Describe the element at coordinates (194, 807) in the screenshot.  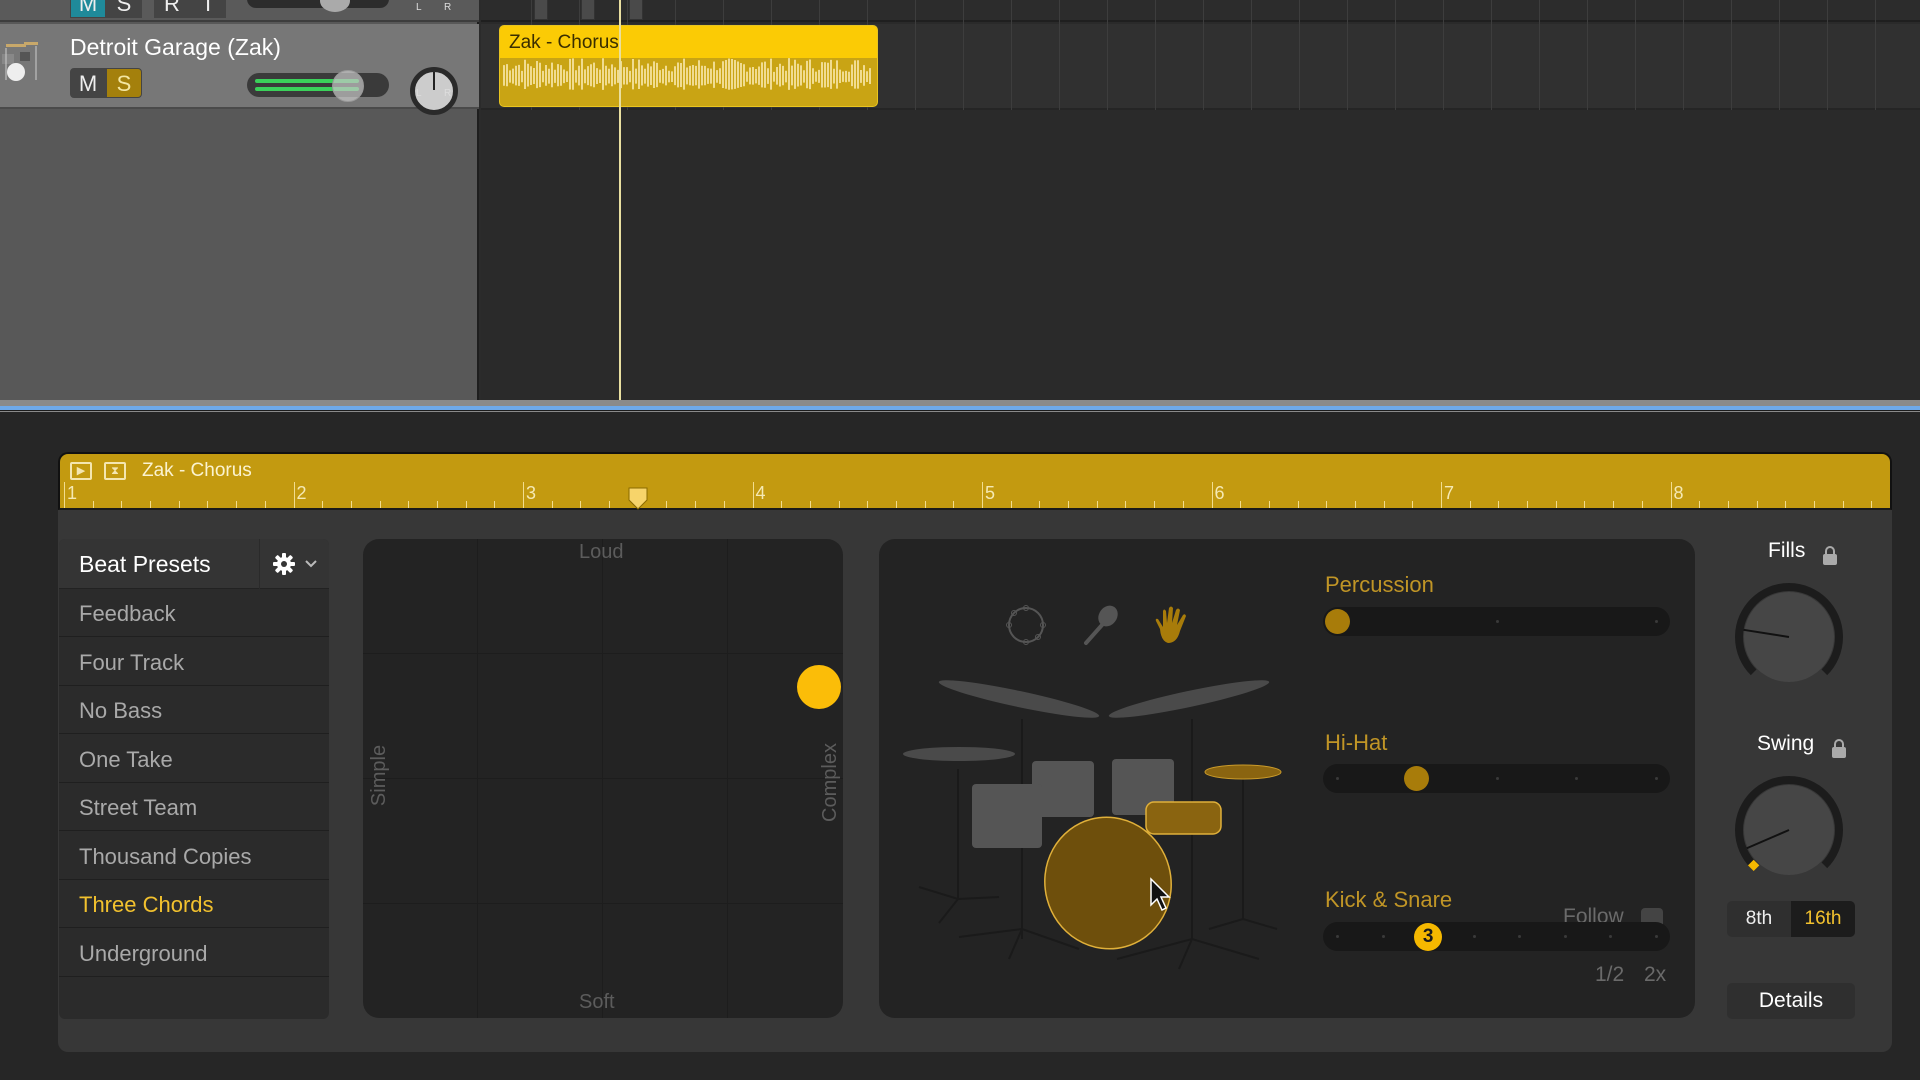
I see `preset-item: Street Team` at that location.